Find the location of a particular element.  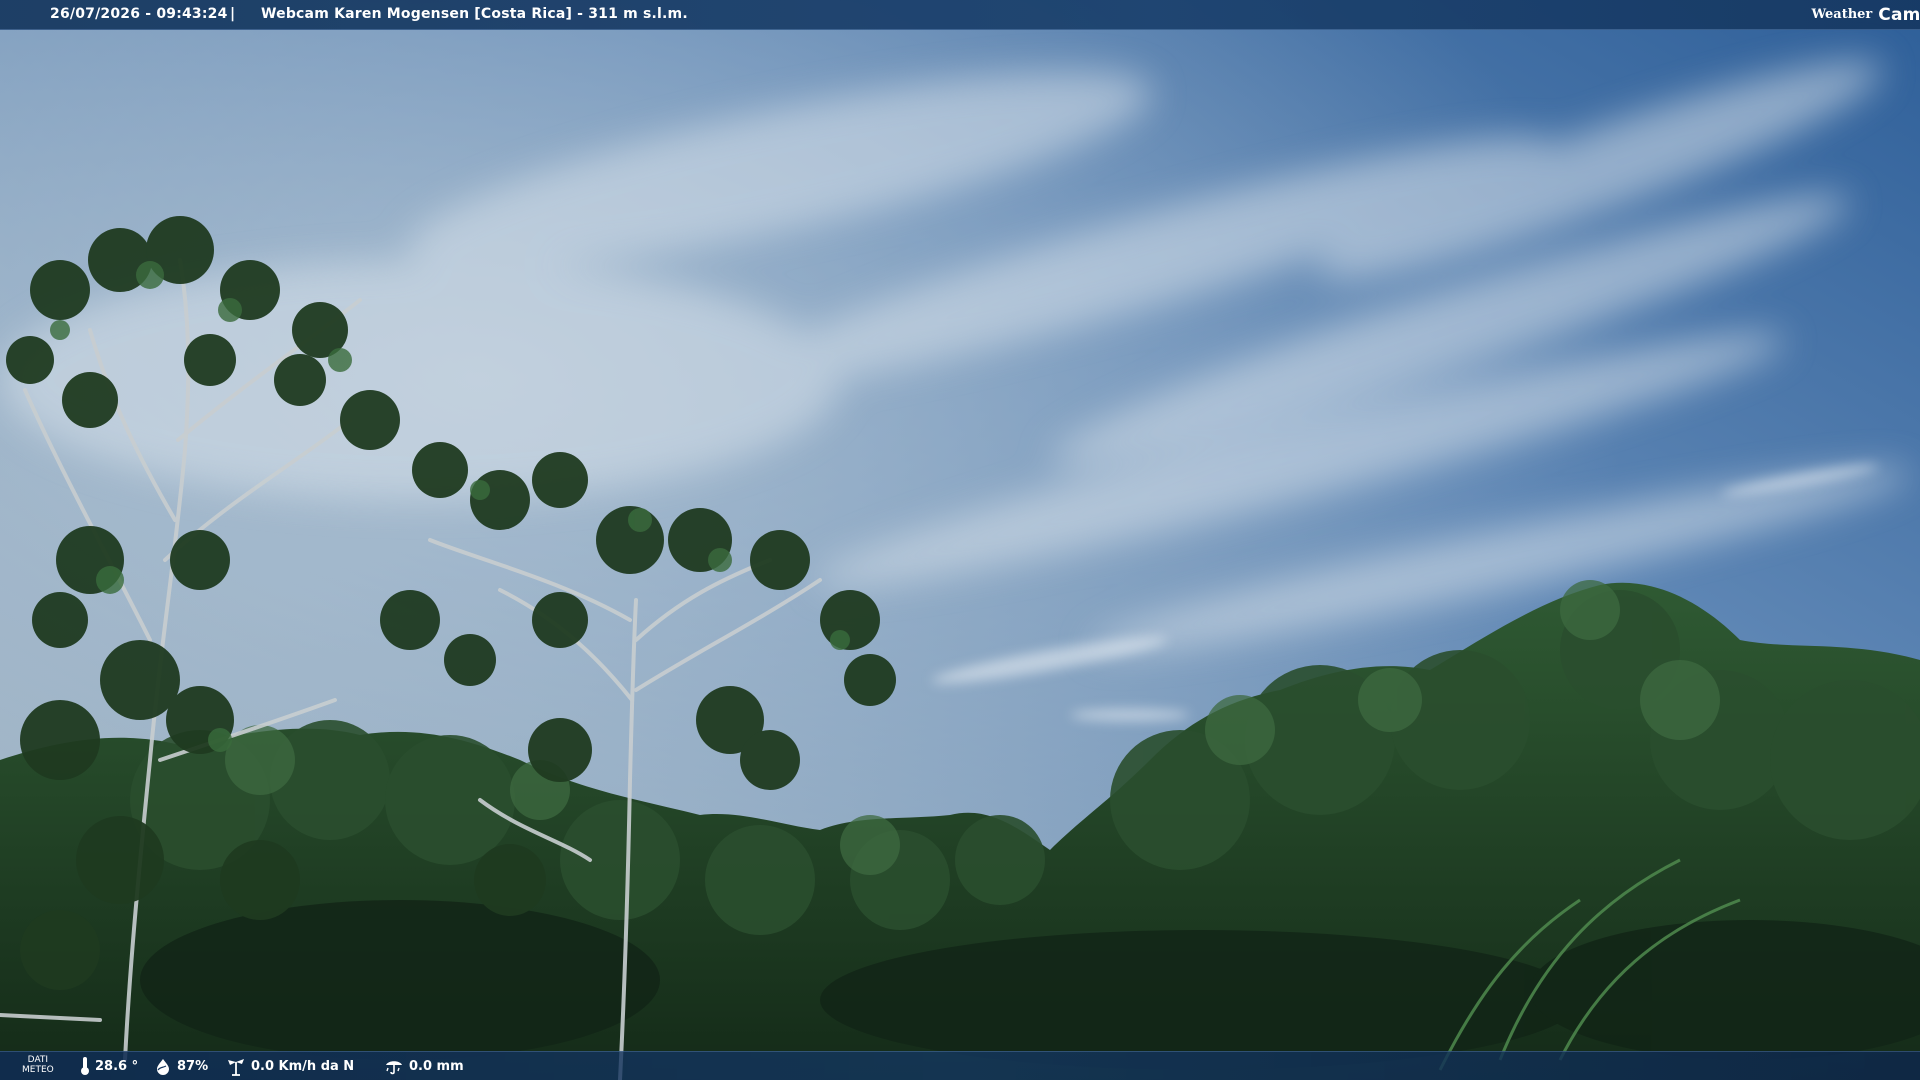

weathercam-logo: Weather Cam is located at coordinates (1865, 14).